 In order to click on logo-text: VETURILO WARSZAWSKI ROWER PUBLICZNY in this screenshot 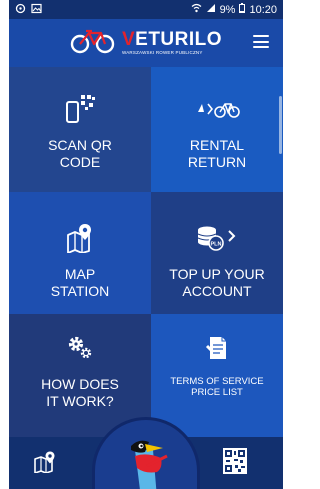, I will do `click(172, 43)`.